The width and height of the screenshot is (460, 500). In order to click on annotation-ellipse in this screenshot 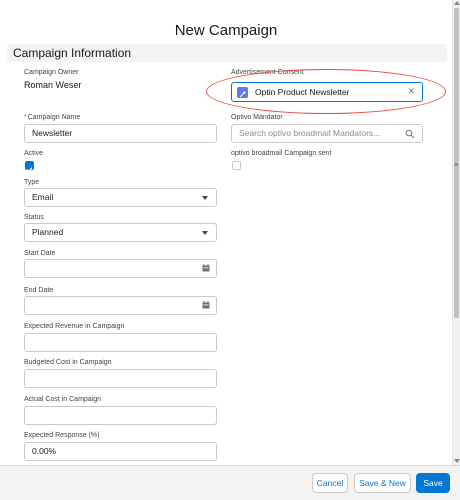, I will do `click(326, 91)`.